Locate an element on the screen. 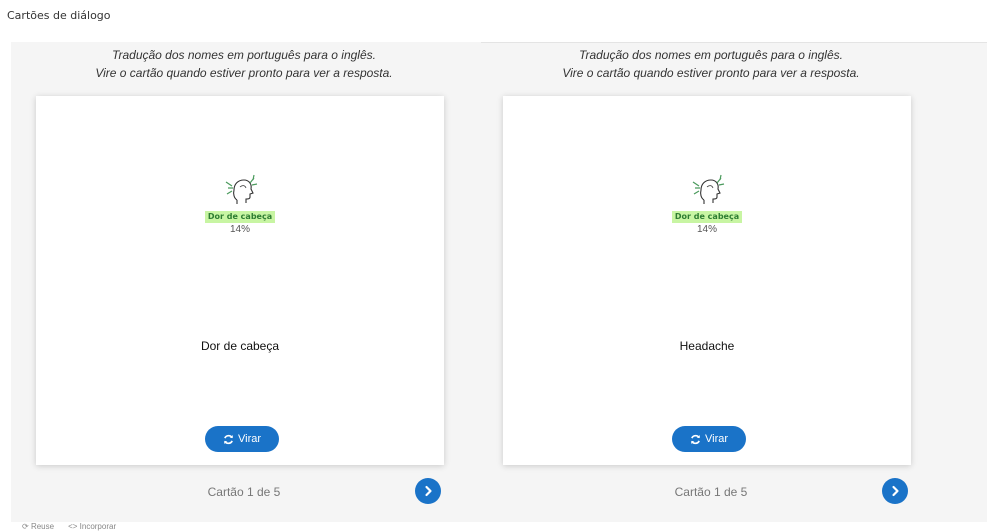 The height and width of the screenshot is (531, 987). embed-link: <> Incorporar is located at coordinates (92, 526).